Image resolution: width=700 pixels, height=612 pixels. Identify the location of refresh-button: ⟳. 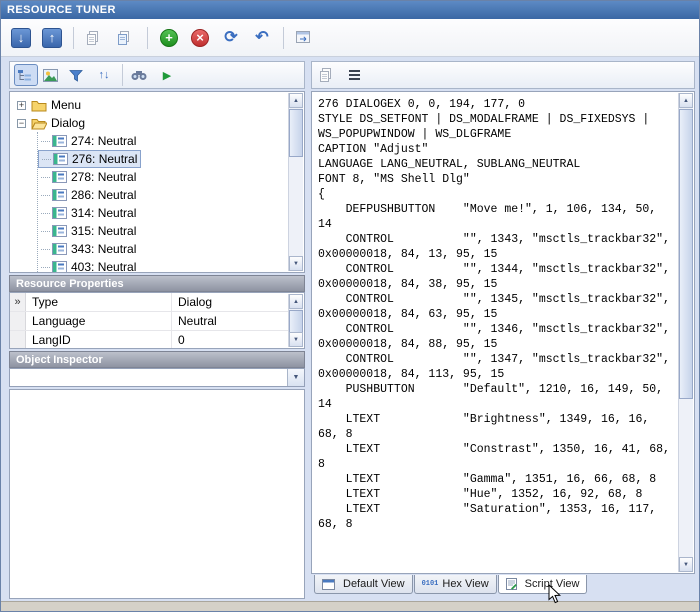
(231, 38).